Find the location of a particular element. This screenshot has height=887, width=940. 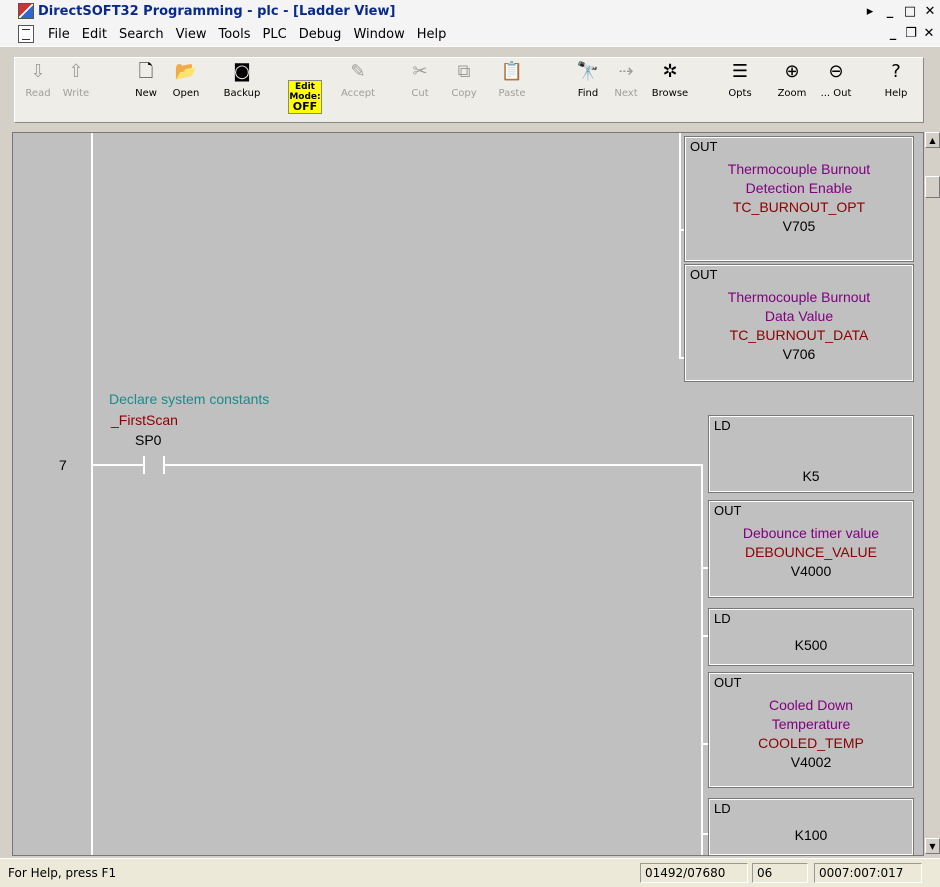

find-next-icon: ⇢ is located at coordinates (626, 71).